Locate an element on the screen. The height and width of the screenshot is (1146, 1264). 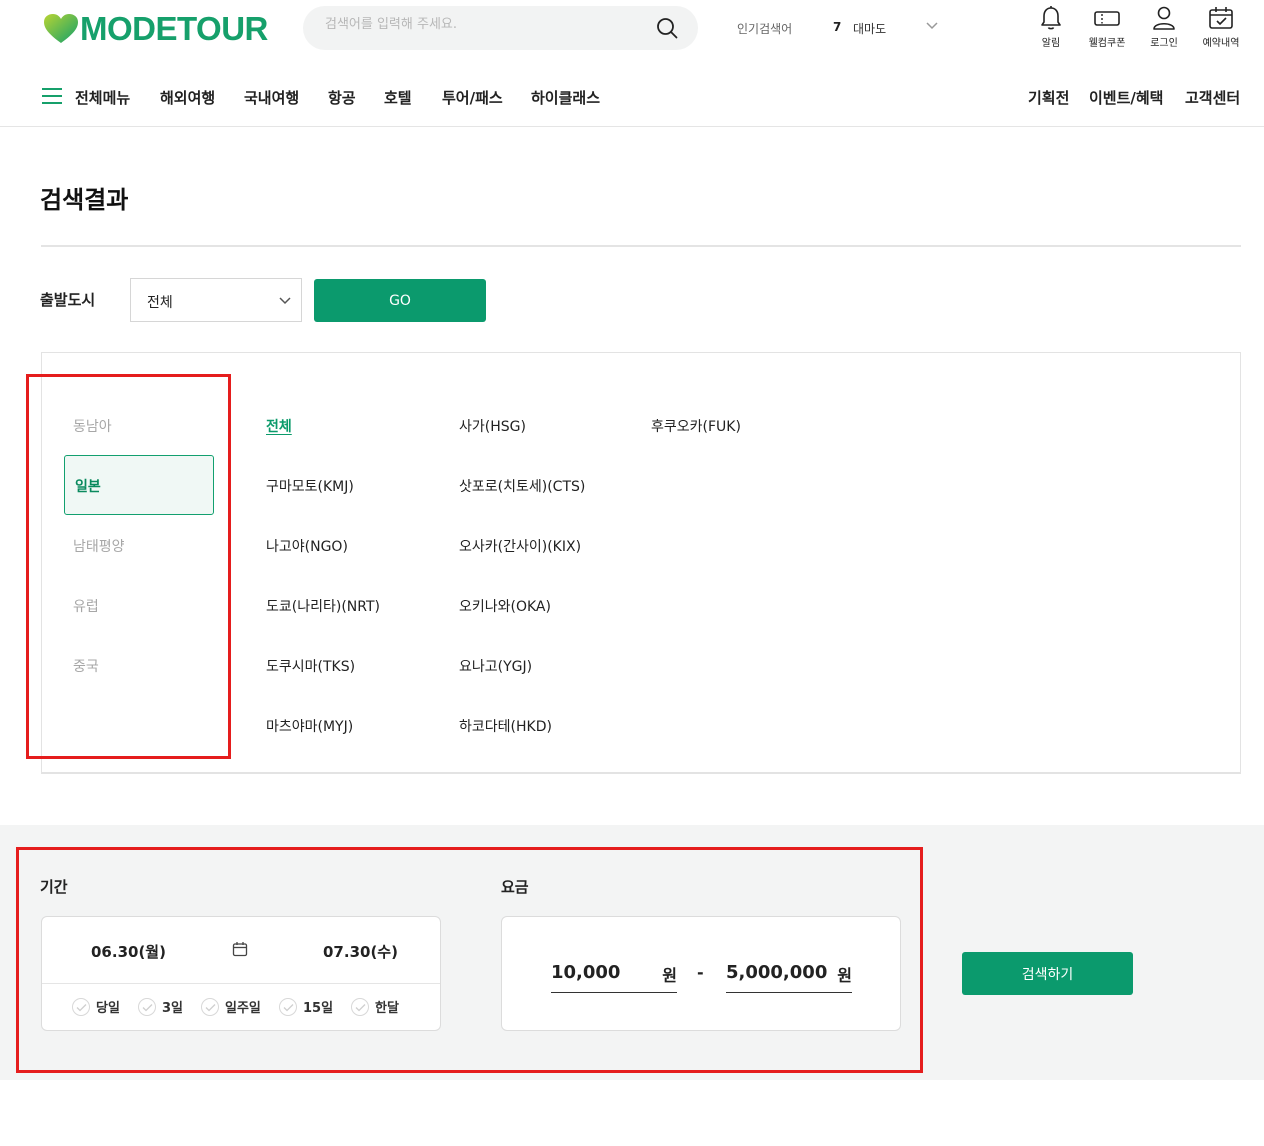
search-box is located at coordinates (500, 28).